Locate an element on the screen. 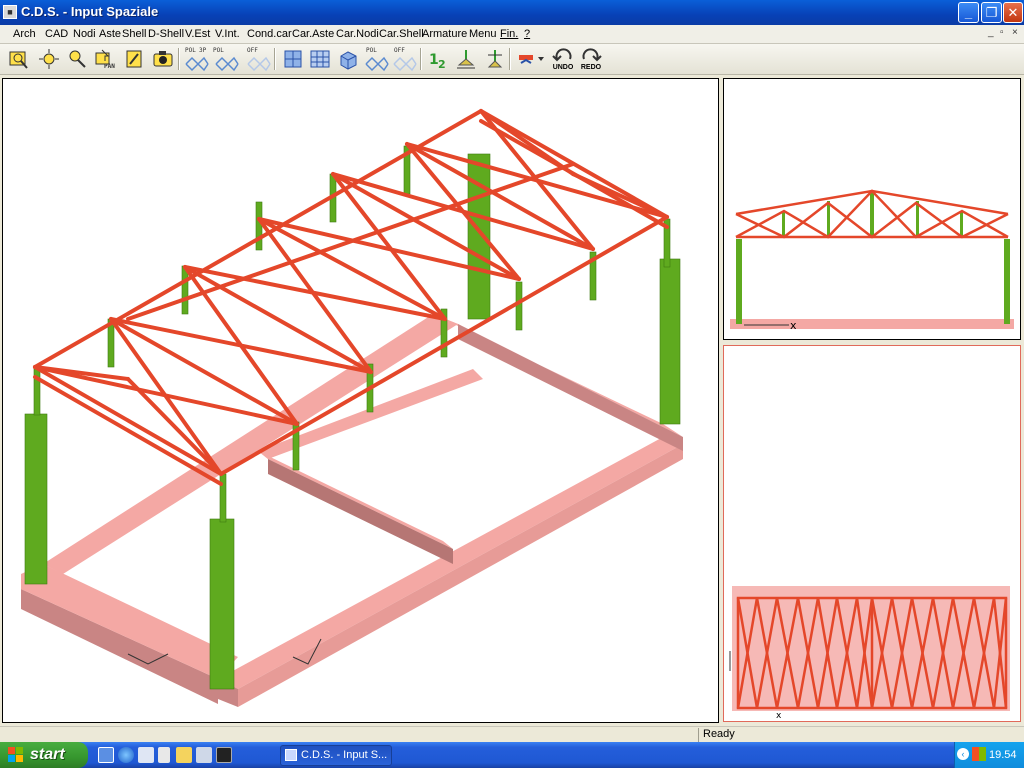 The height and width of the screenshot is (768, 1024). mdi-close-icon: × is located at coordinates (1015, 32).